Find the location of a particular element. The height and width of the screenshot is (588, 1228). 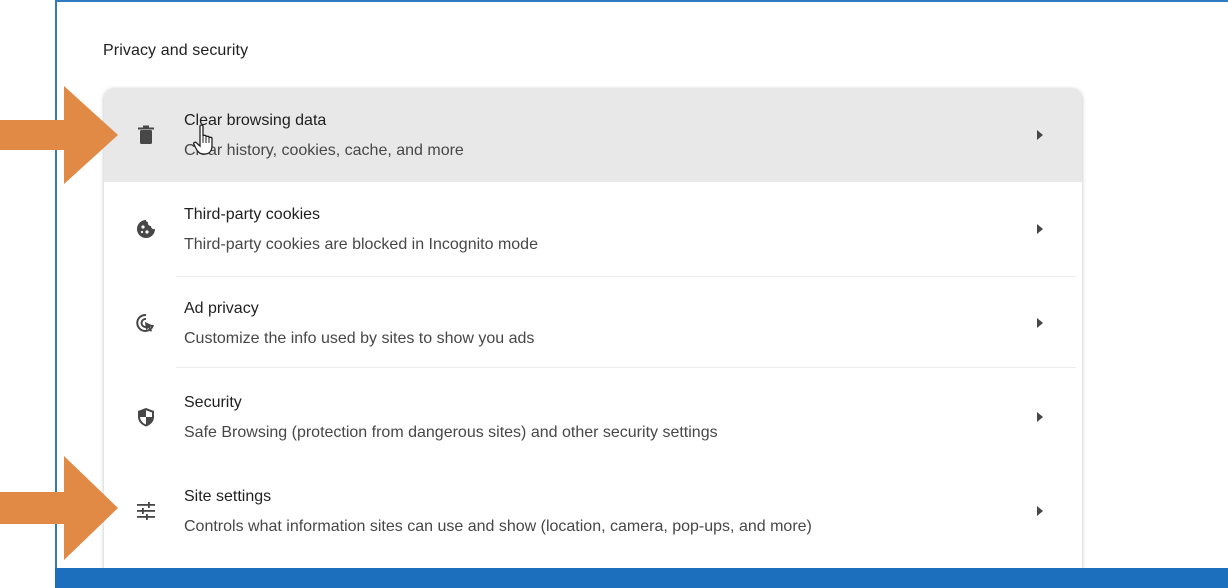

shield-icon is located at coordinates (146, 417).